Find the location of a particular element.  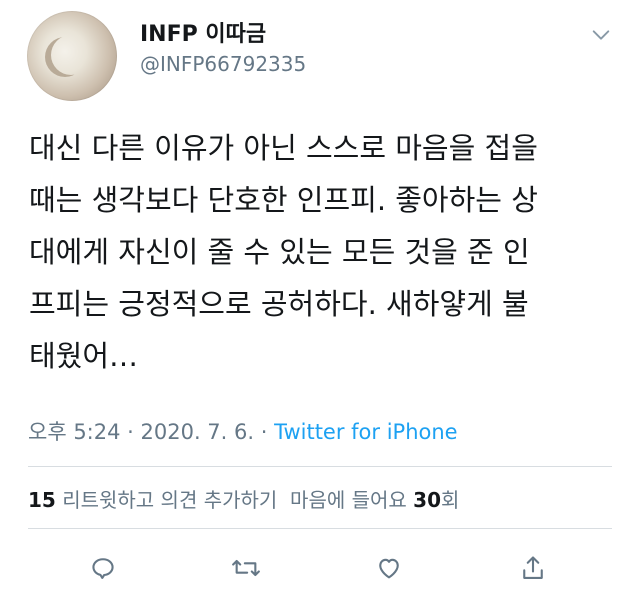

retweets-count: 15 is located at coordinates (42, 500).